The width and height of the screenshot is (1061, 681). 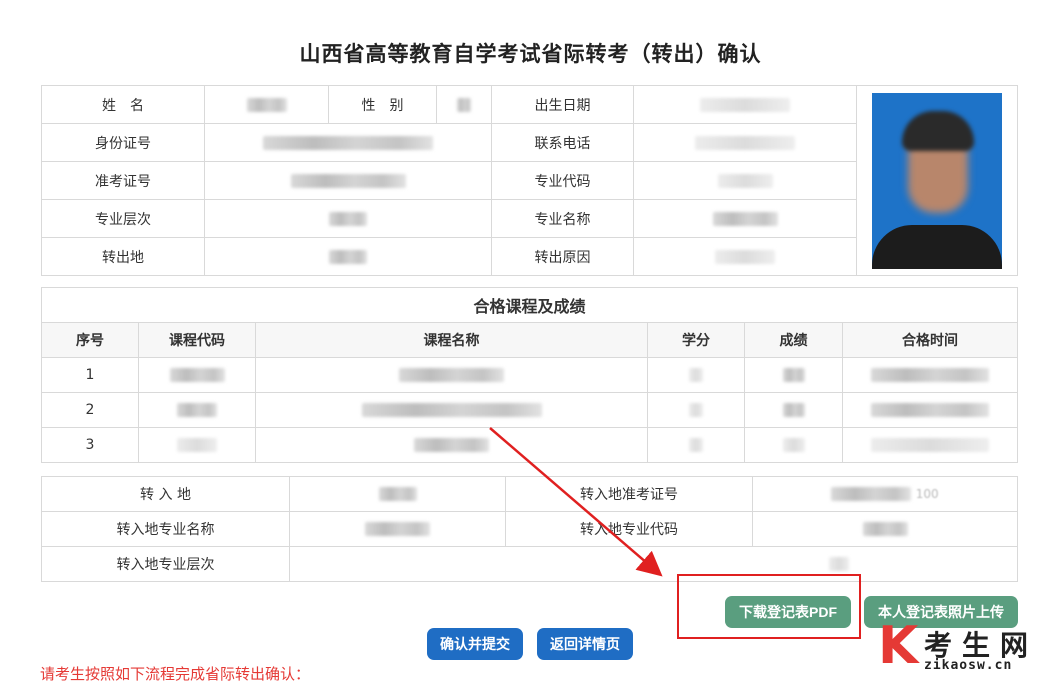 What do you see at coordinates (348, 256) in the screenshot?
I see `out-place-value` at bounding box center [348, 256].